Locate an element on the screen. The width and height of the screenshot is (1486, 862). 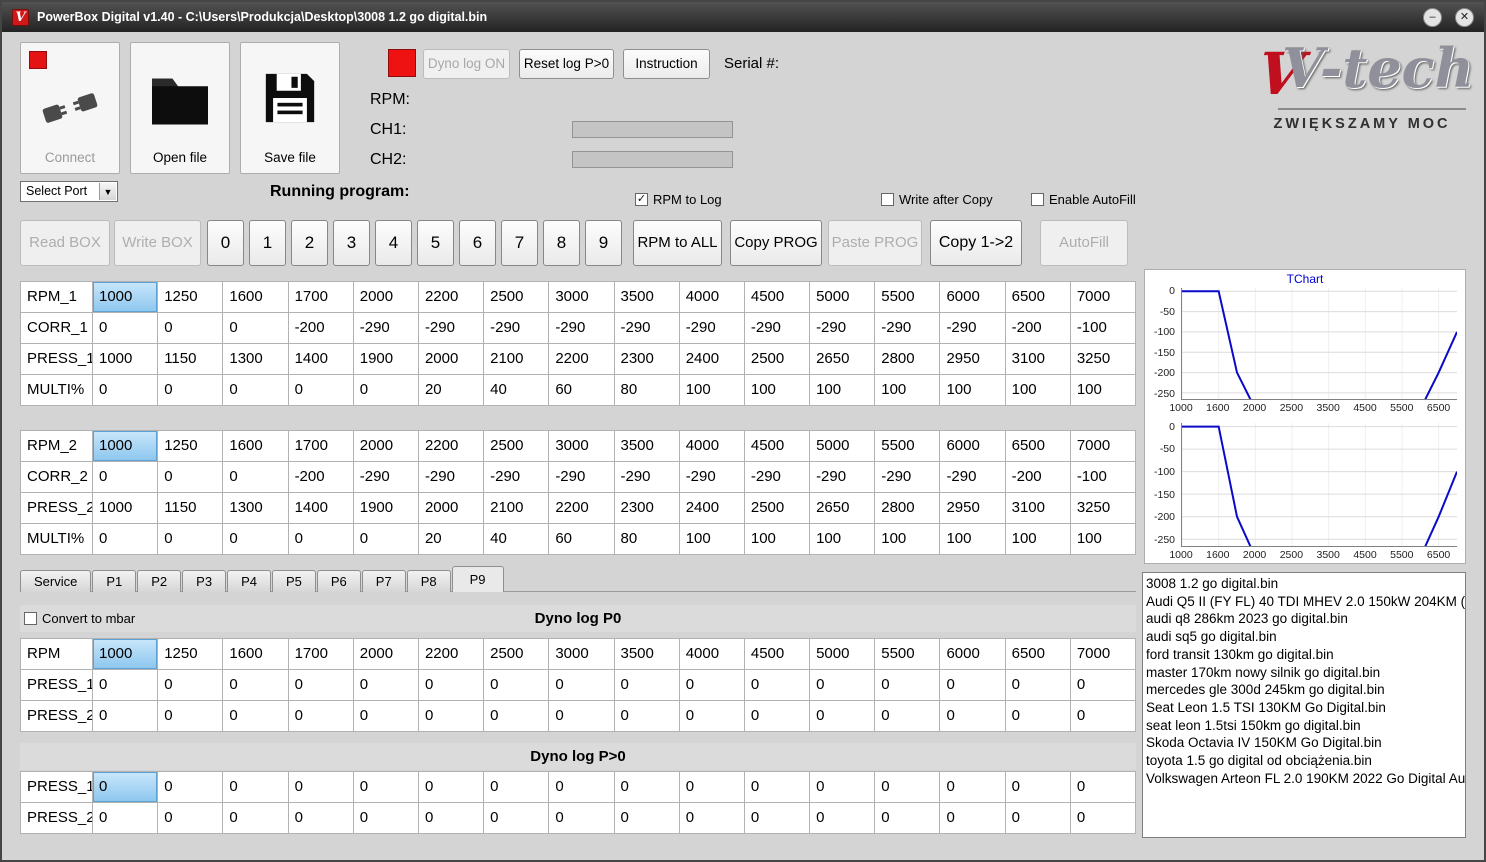
table-cell: -200 is located at coordinates (1038, 328).